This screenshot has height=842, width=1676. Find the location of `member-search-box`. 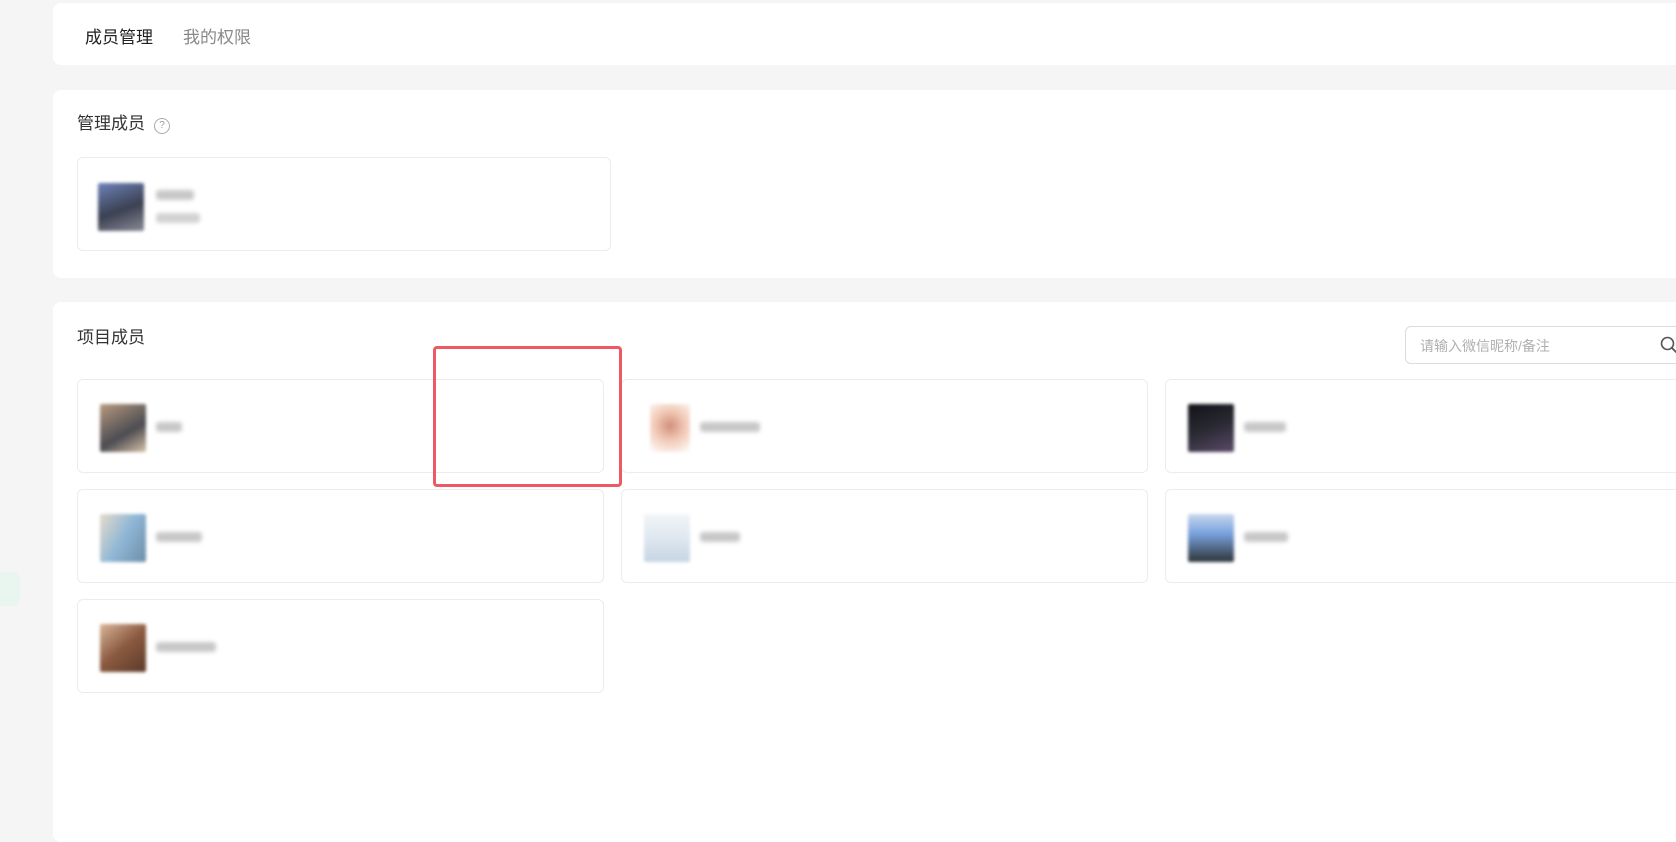

member-search-box is located at coordinates (1540, 345).